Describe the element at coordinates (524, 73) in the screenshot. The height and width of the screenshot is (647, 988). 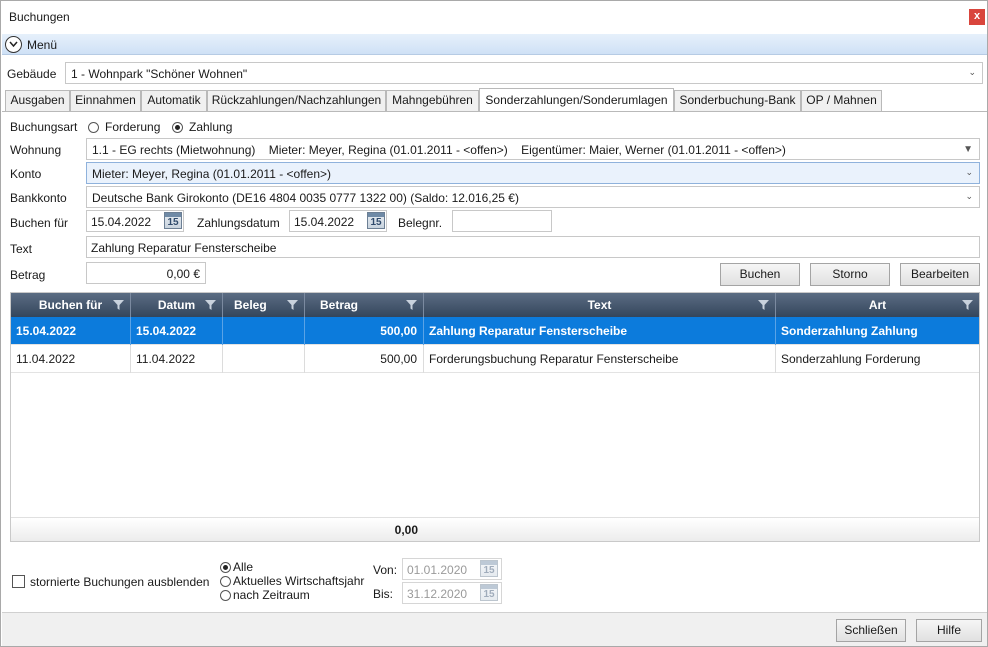
I see `gebaeude-select: 1 - Wohnpark "Schöner Wohnen" ⌄` at that location.